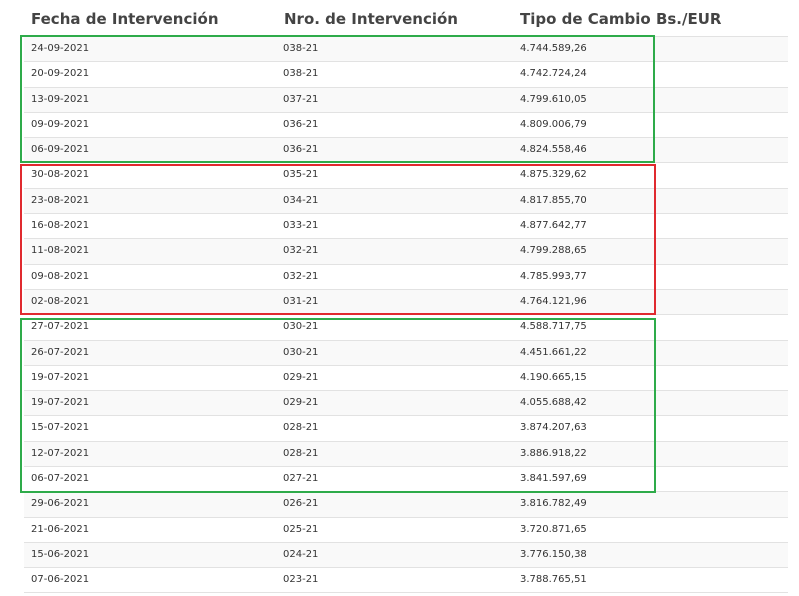  I want to click on cell-tipo-cambio: 4.817.855,70, so click(553, 200).